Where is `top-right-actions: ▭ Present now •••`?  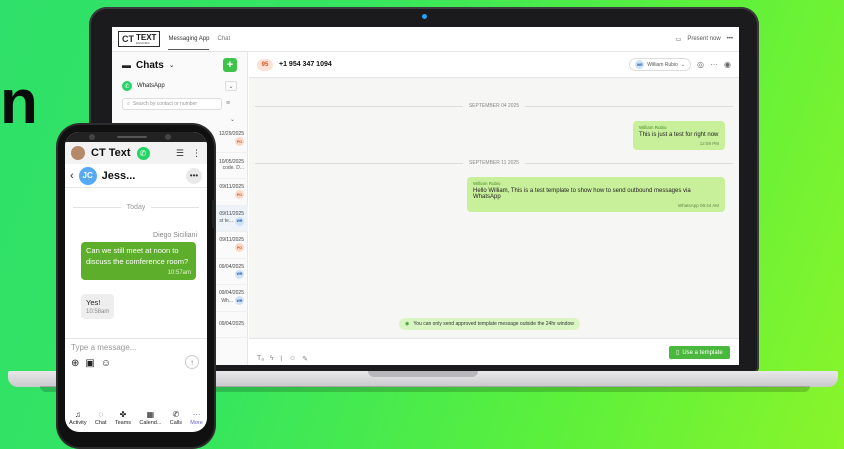
top-right-actions: ▭ Present now ••• is located at coordinates (704, 39).